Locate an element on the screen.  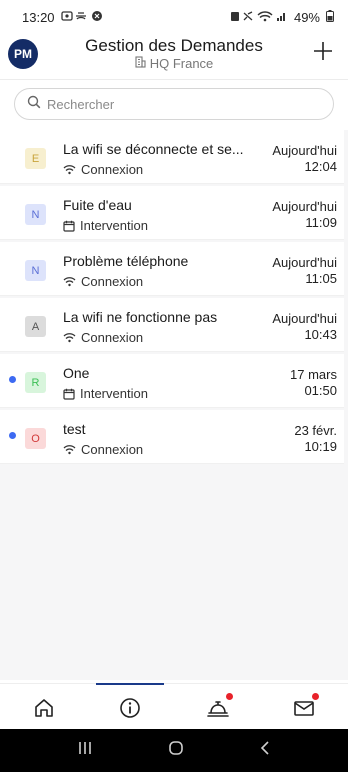
request-date: Aujourd'hui 10:43 is located at coordinates (304, 327).